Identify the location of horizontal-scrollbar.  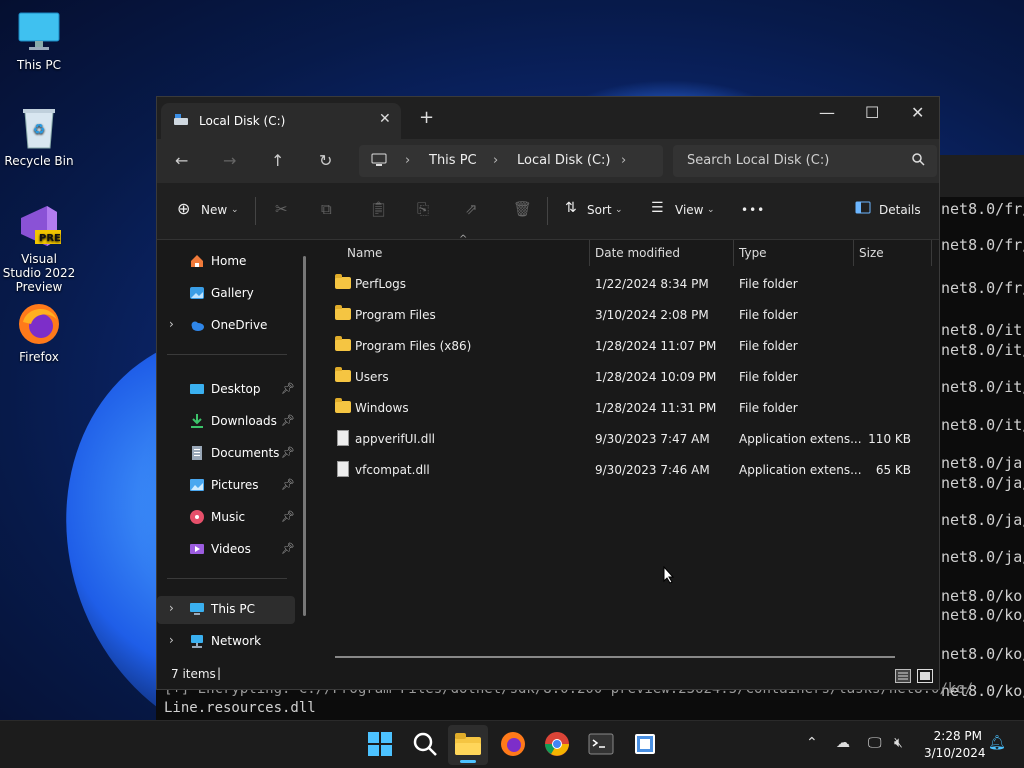
(615, 657).